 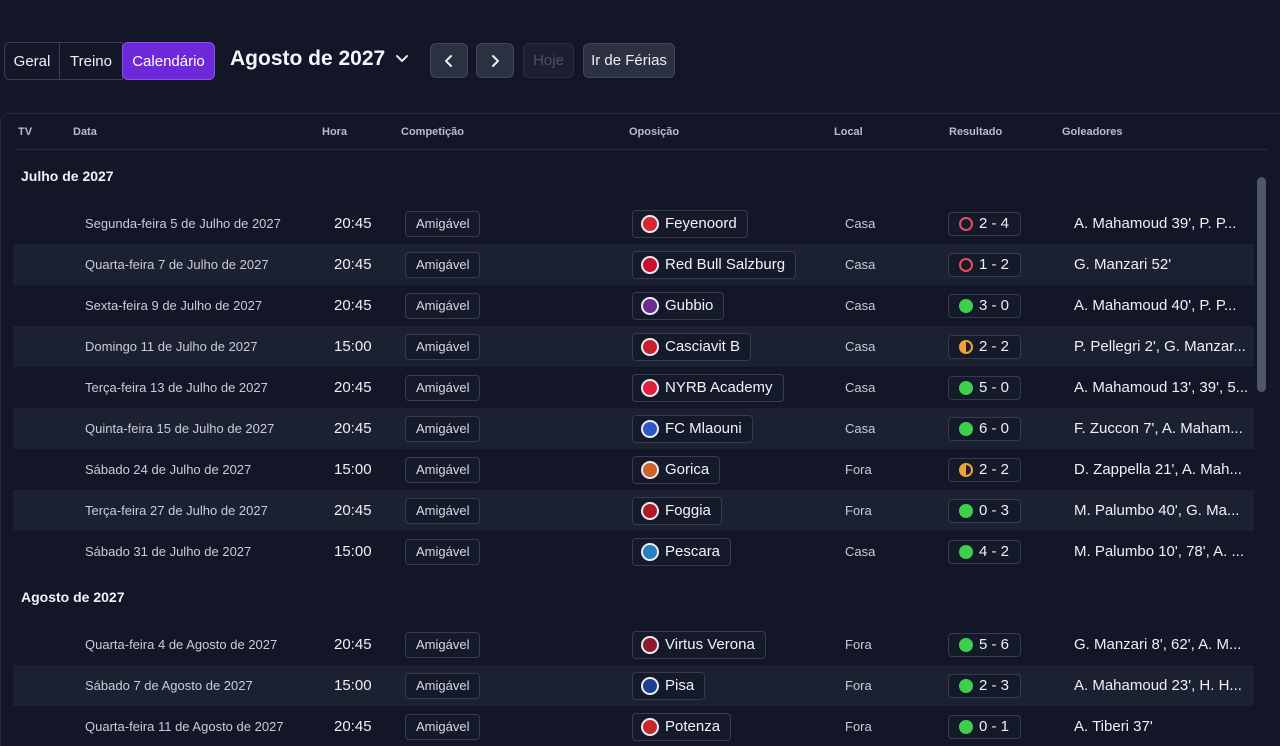 I want to click on column-header-date: Data, so click(x=85, y=132).